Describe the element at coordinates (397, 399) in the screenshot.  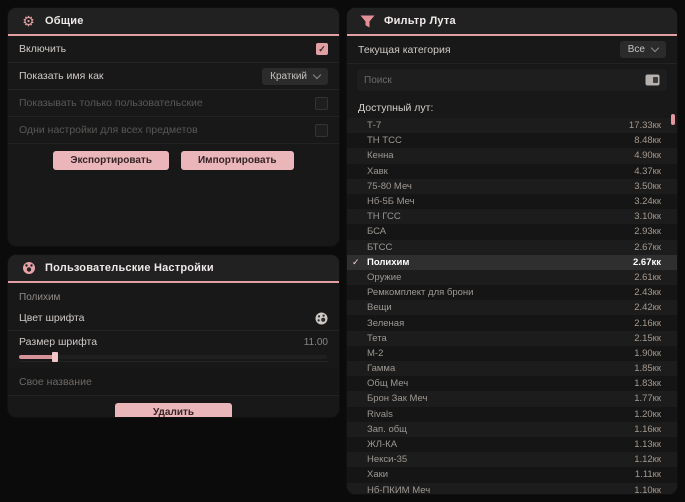
I see `item-name: Брон Зак Меч` at that location.